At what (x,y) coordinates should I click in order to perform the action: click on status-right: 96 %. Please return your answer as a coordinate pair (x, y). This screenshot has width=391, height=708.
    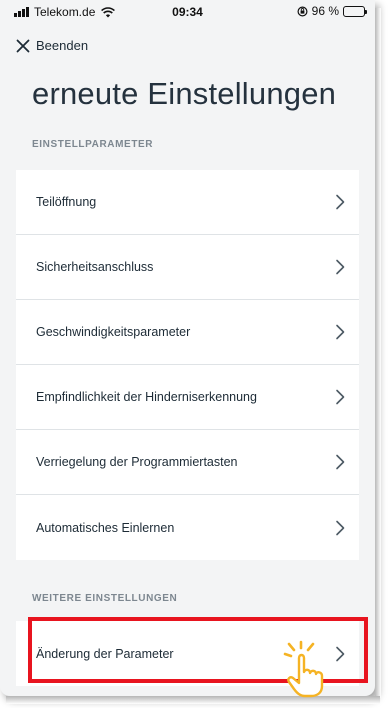
    Looking at the image, I should click on (332, 11).